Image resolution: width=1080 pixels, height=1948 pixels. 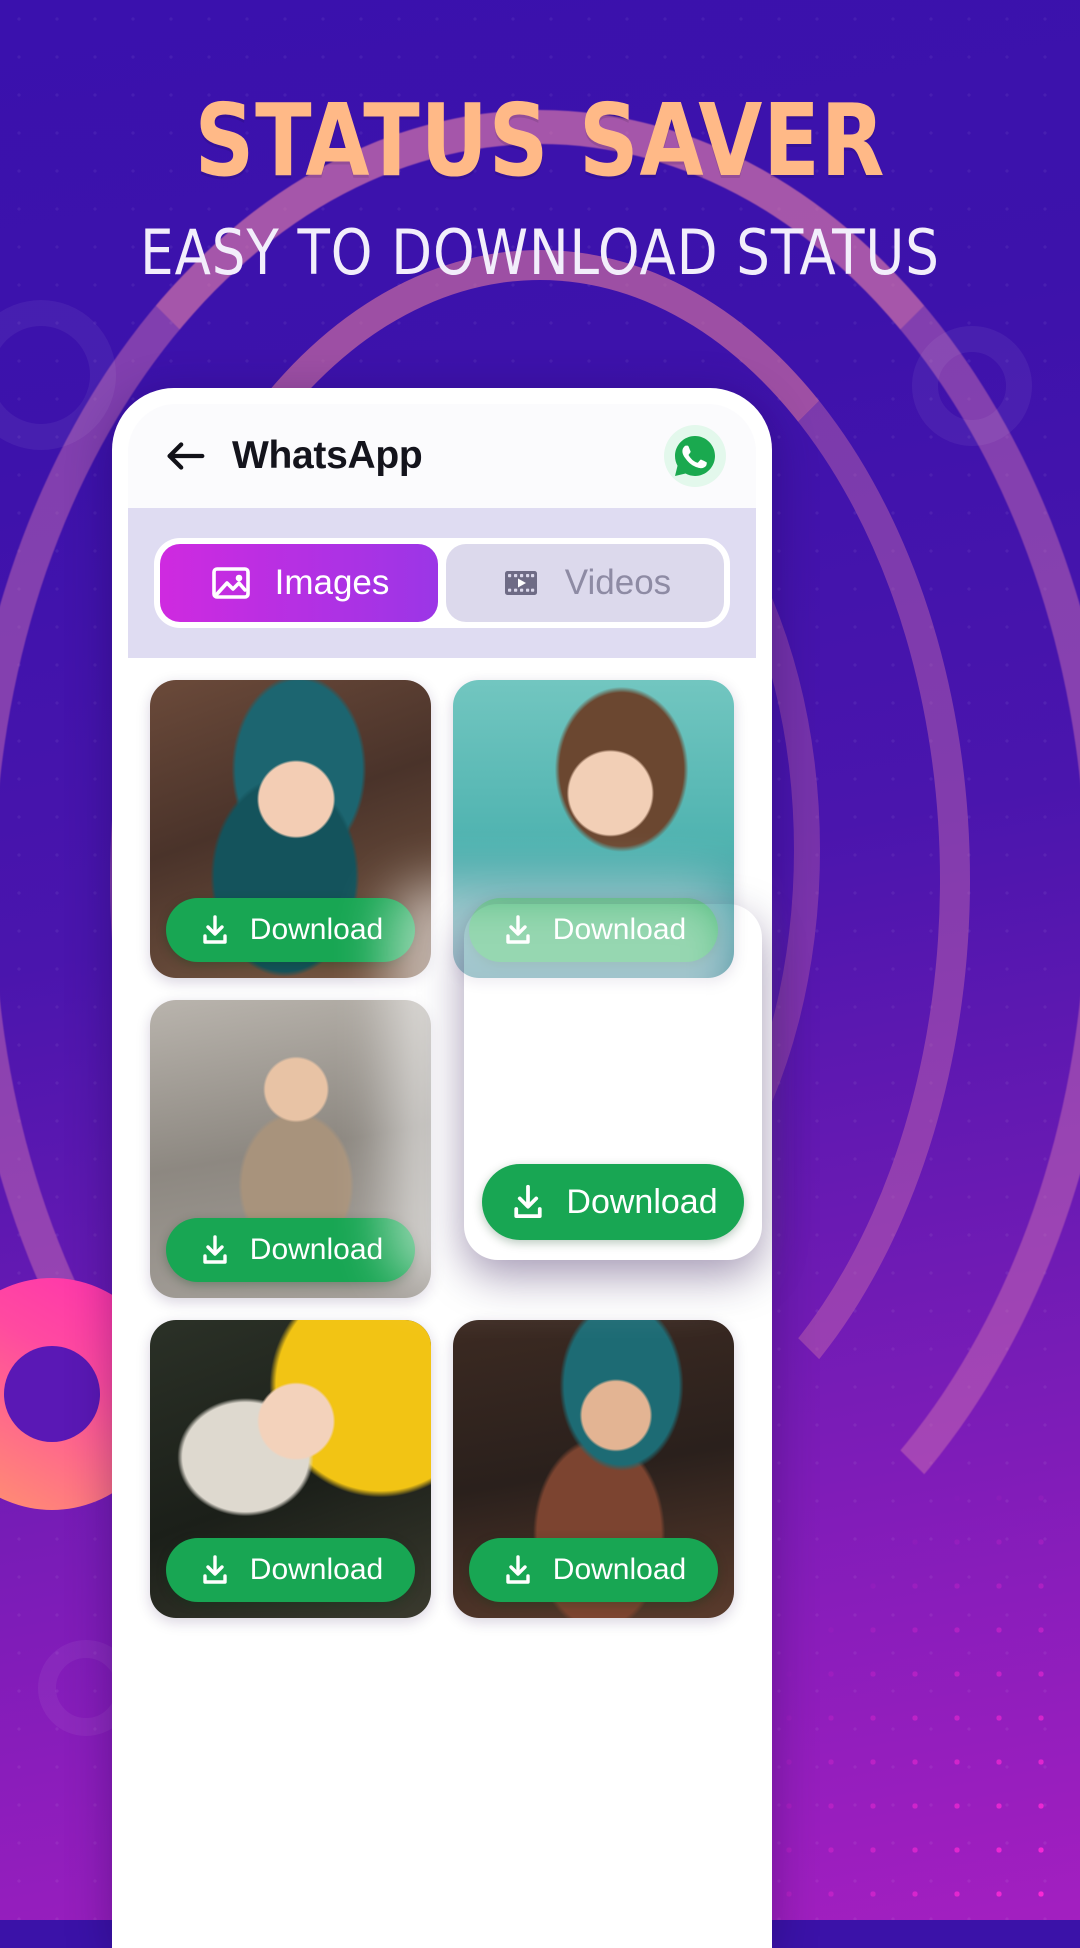 I want to click on tab-images: Images, so click(x=299, y=583).